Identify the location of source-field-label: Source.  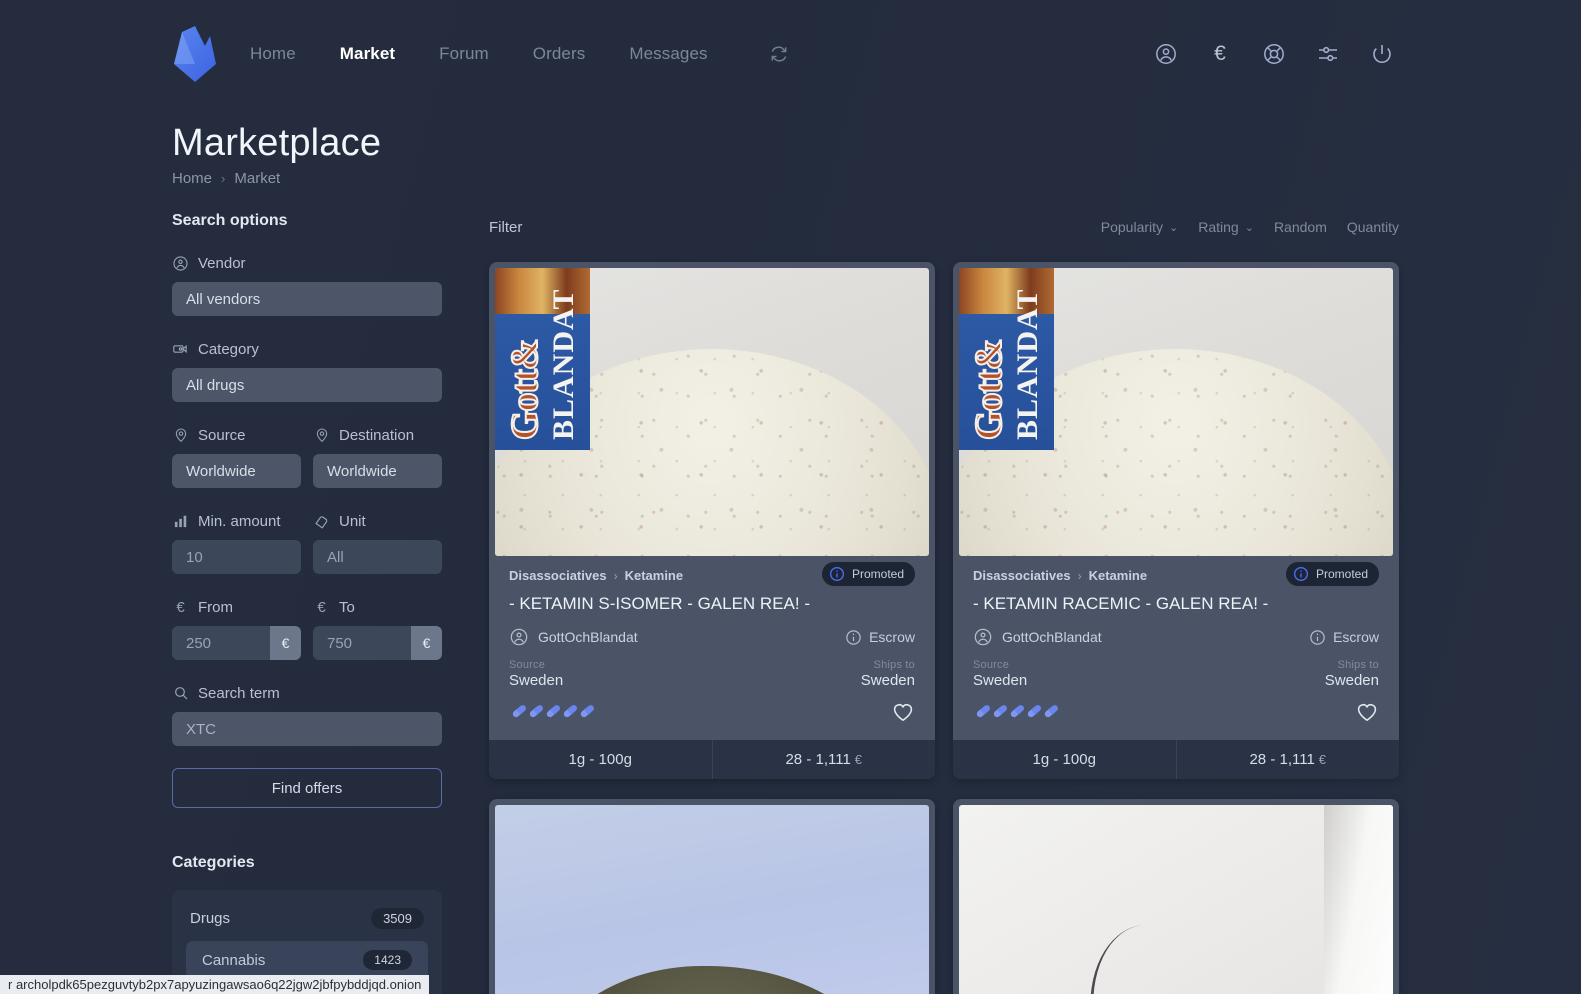
(236, 435).